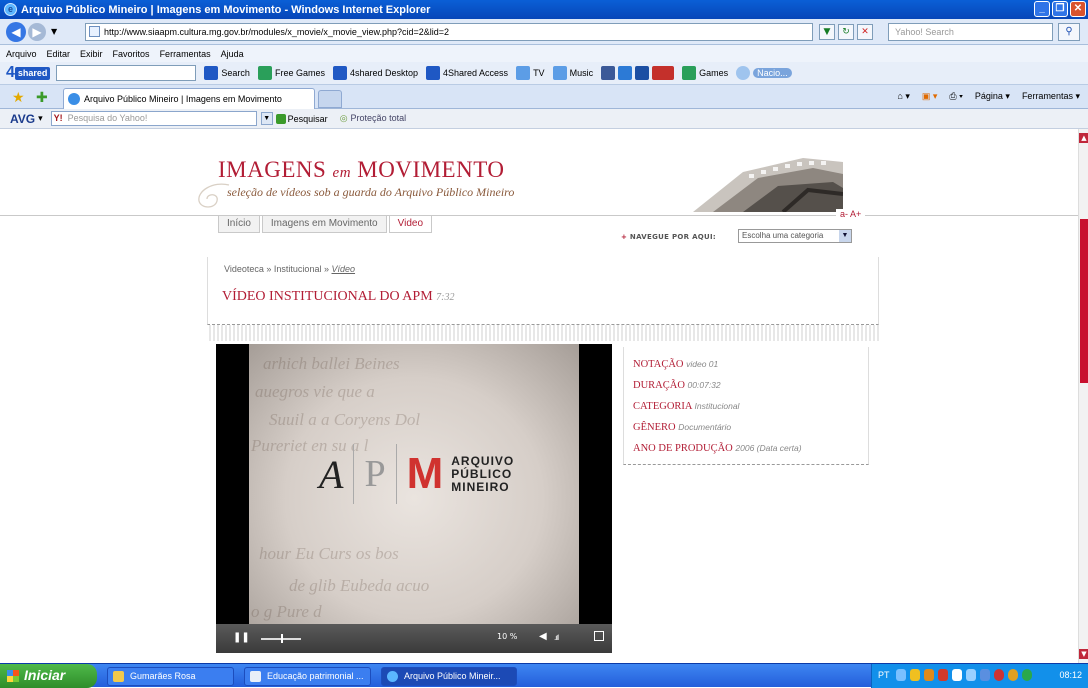 The height and width of the screenshot is (688, 1088). I want to click on tv-button: TV, so click(530, 73).